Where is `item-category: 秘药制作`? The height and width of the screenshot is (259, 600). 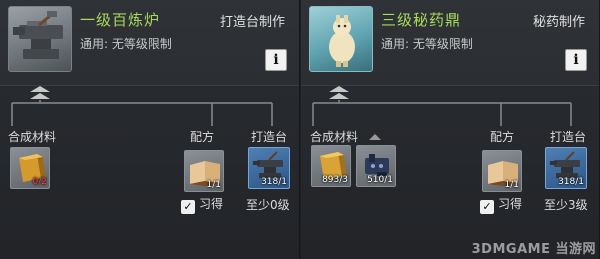
item-category: 秘药制作 is located at coordinates (558, 22).